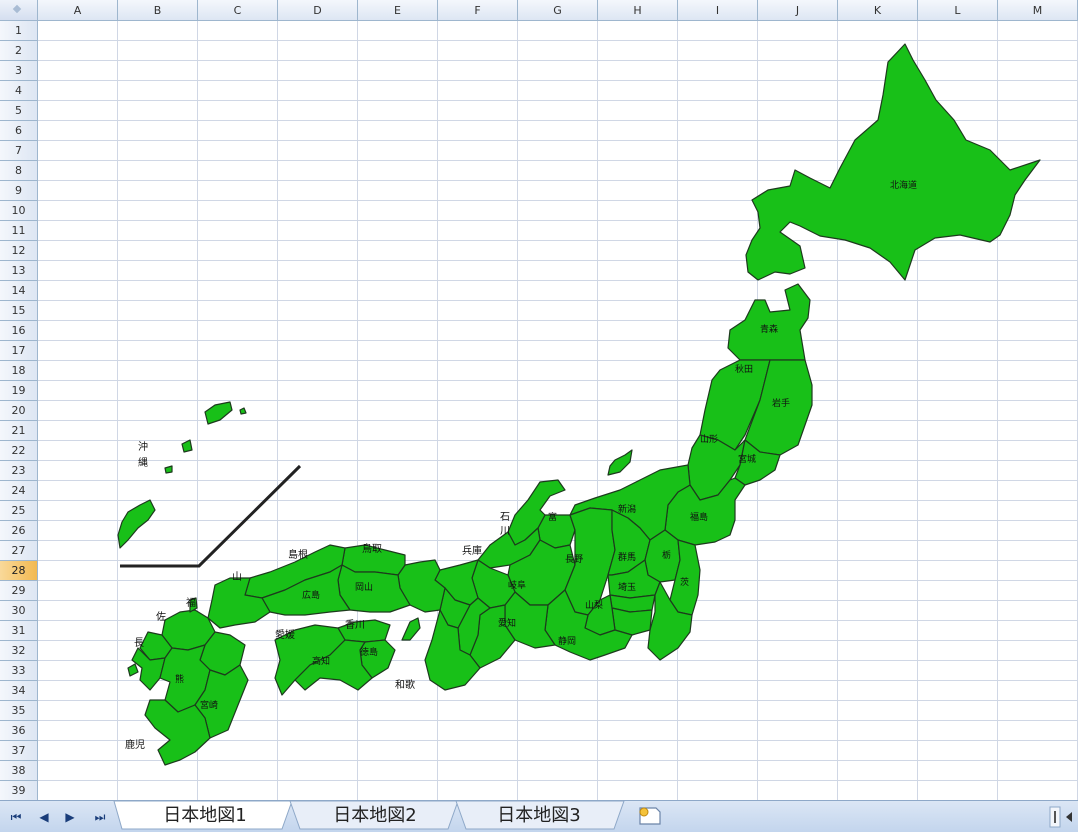 The height and width of the screenshot is (832, 1078). Describe the element at coordinates (136, 524) in the screenshot. I see `pref-okinawa` at that location.